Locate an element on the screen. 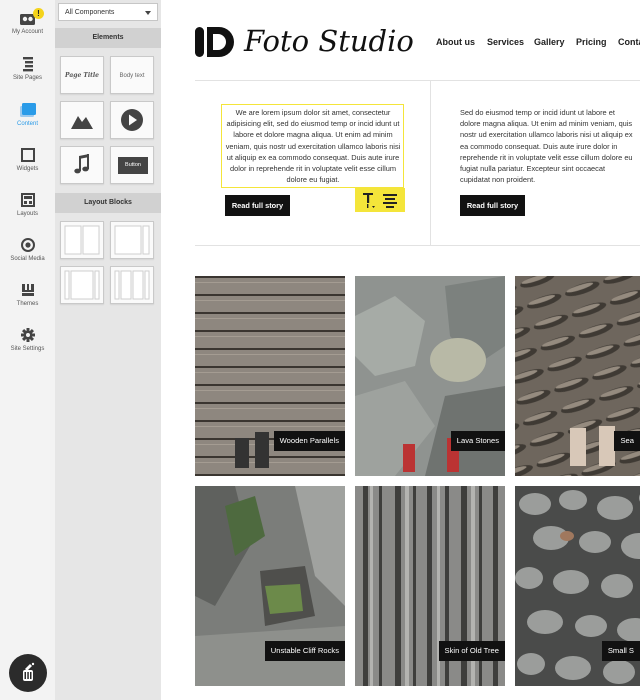 The height and width of the screenshot is (700, 640). header-divider is located at coordinates (417, 80).